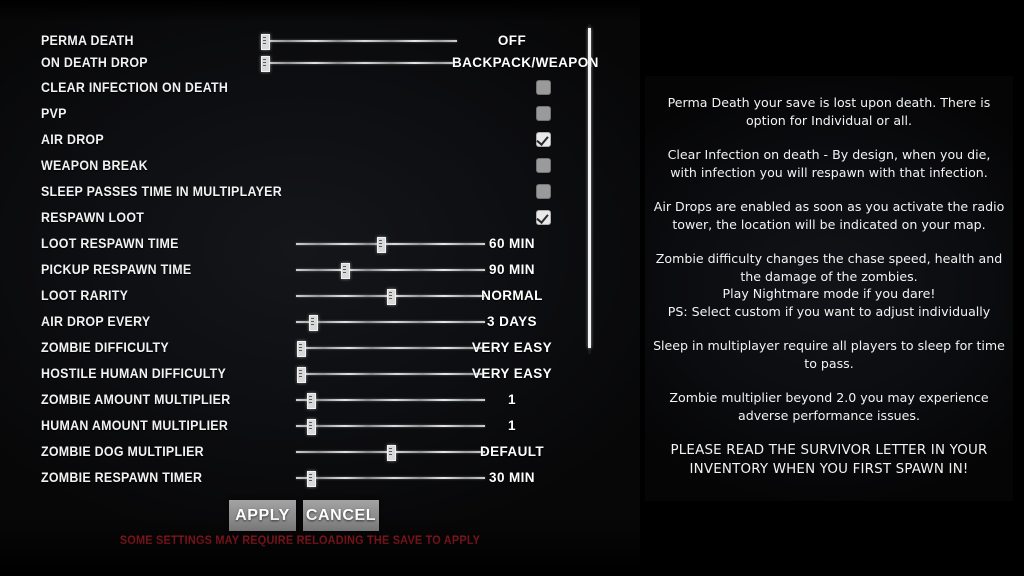 The width and height of the screenshot is (1024, 576). What do you see at coordinates (300, 192) in the screenshot?
I see `settings-row: SLEEP PASSES TIME IN MULTIPLAYER` at bounding box center [300, 192].